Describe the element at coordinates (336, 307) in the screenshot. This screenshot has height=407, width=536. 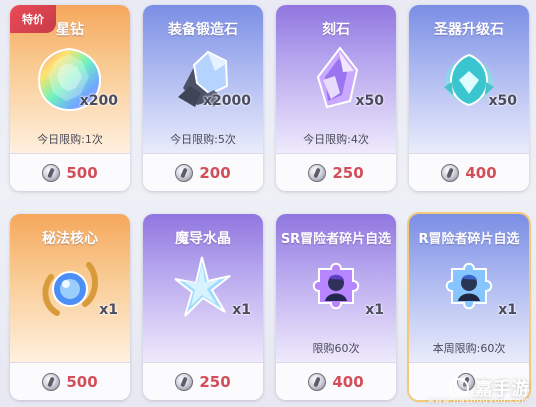
I see `shop-item-card: SR冒险者碎片自选 x1 限购60次 400` at that location.